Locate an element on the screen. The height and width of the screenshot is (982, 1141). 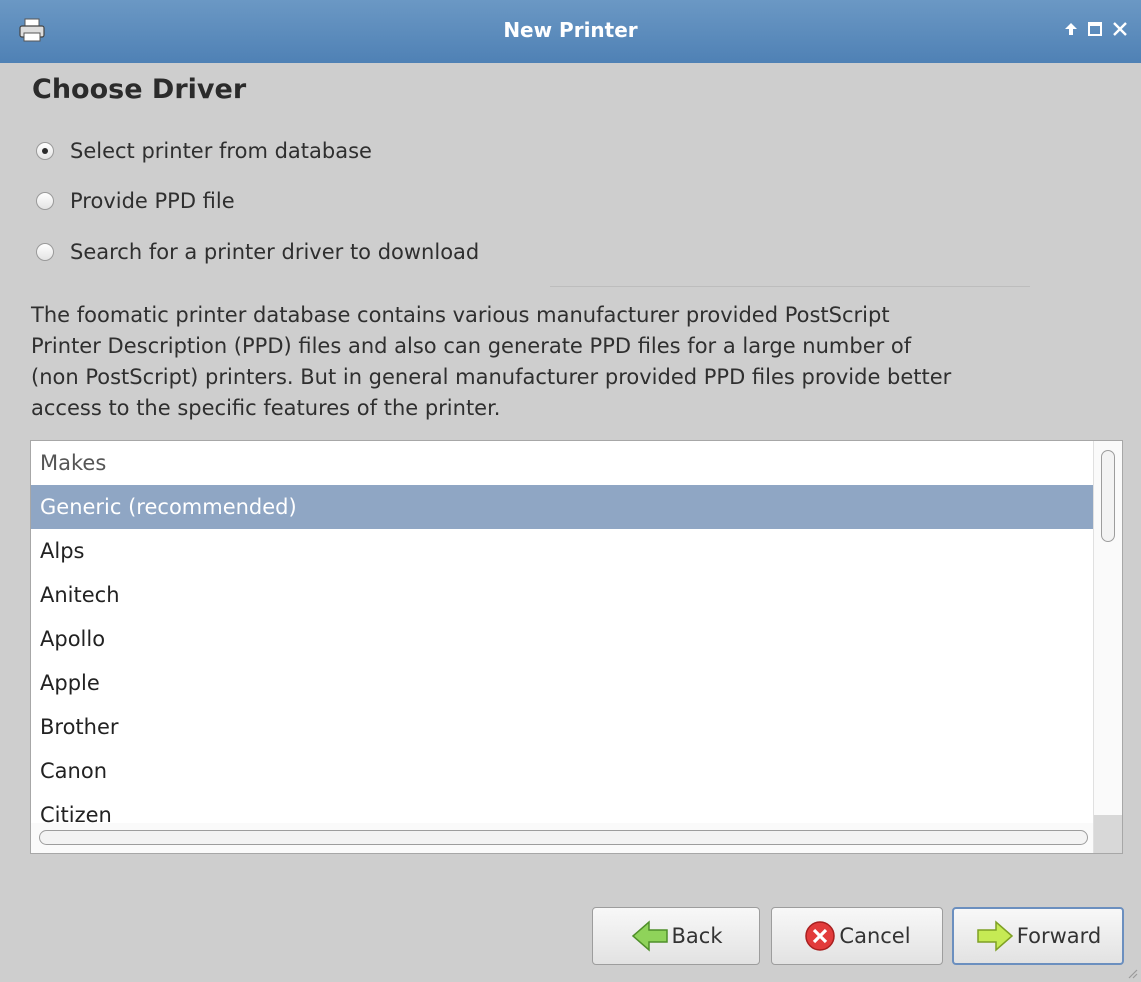
title-bar: New Printer is located at coordinates (570, 31).